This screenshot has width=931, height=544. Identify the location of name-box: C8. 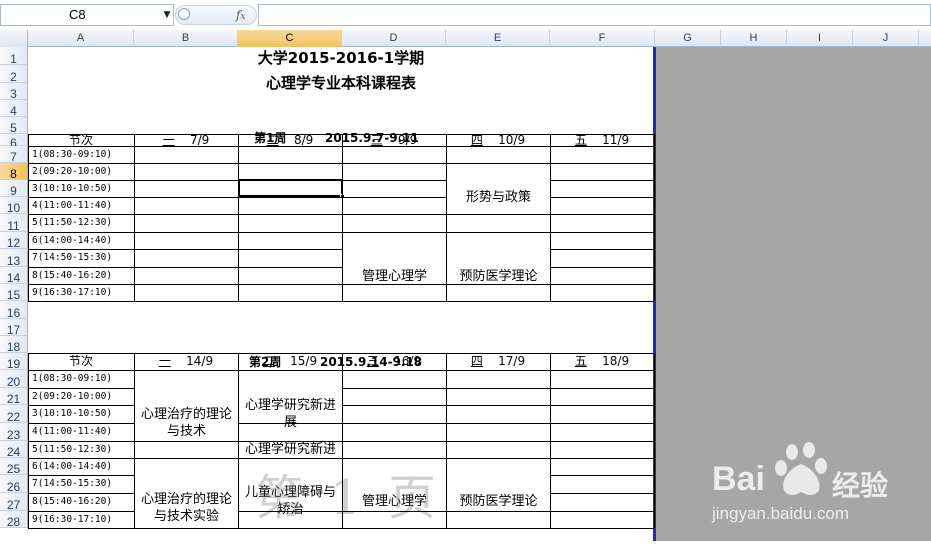
(87, 15).